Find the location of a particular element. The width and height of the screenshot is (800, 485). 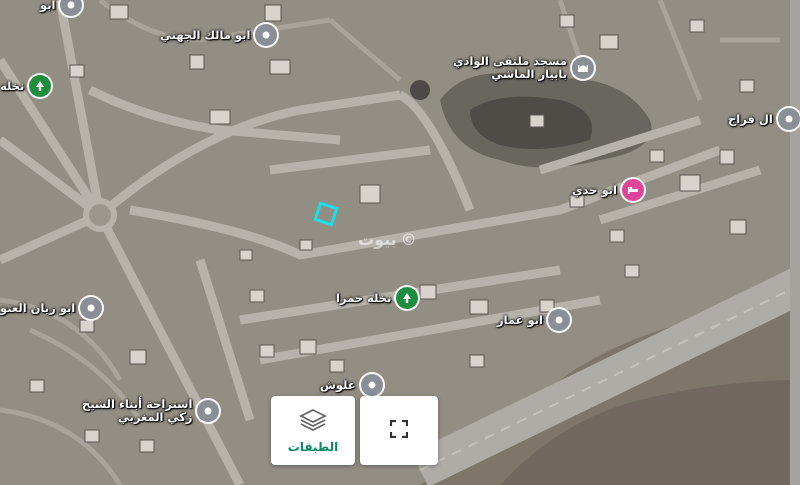

east-highway is located at coordinates (795, 242).